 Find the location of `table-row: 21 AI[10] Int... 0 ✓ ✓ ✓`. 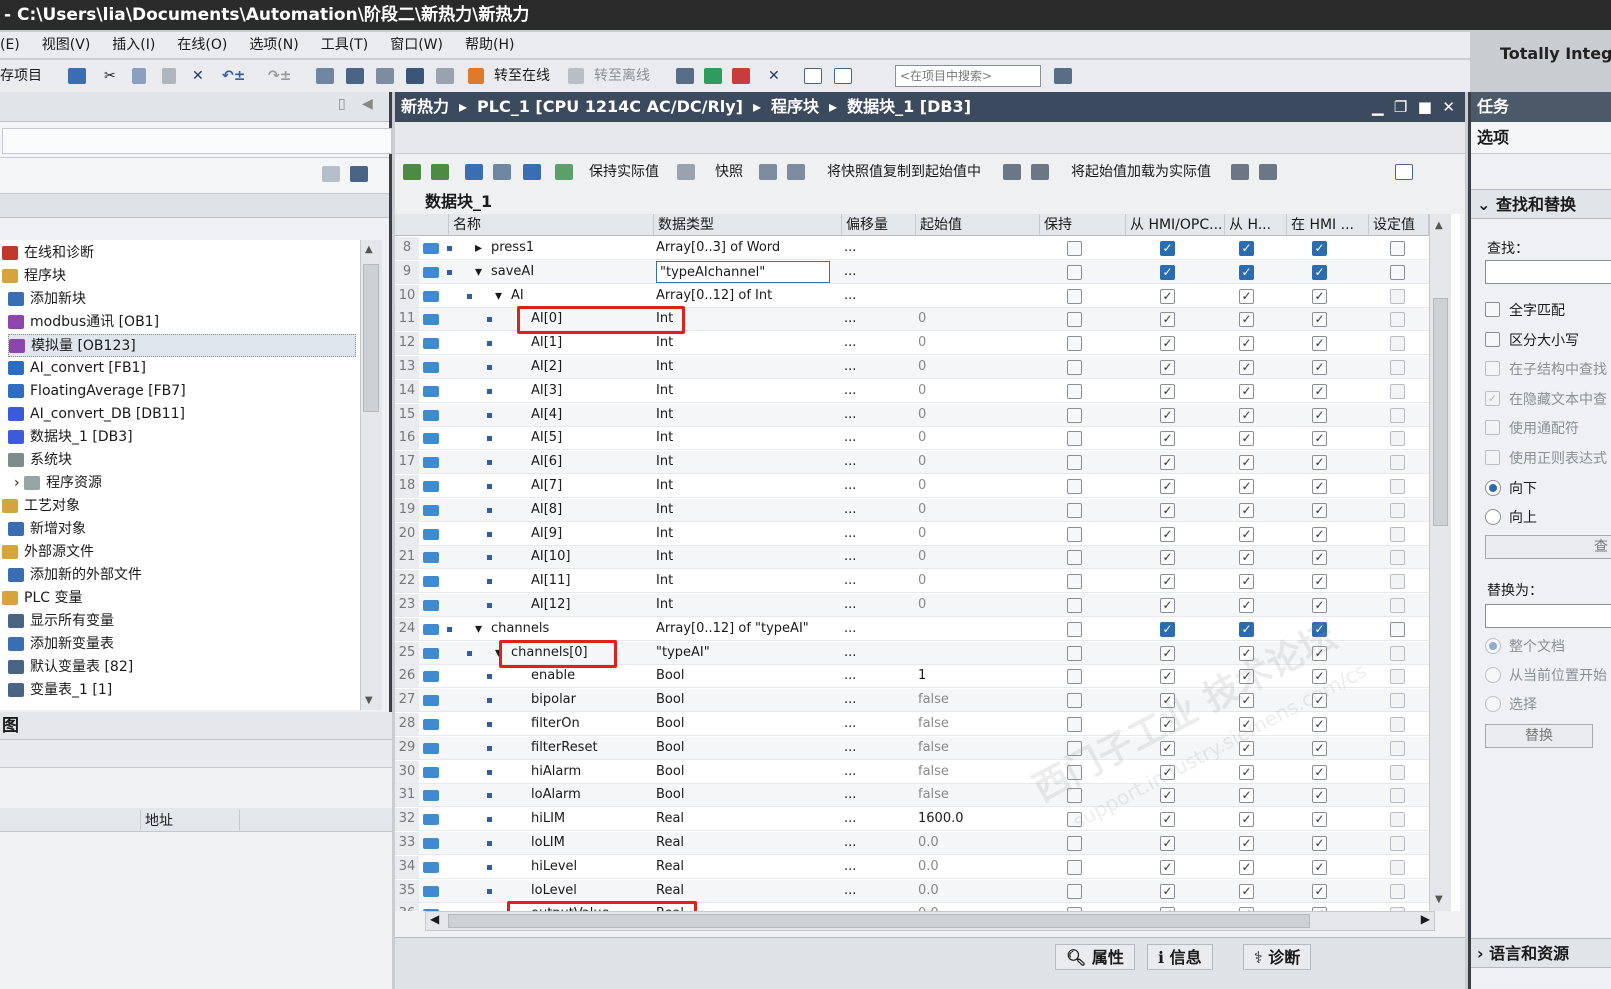

table-row: 21 AI[10] Int... 0 ✓ ✓ ✓ is located at coordinates (919, 558).